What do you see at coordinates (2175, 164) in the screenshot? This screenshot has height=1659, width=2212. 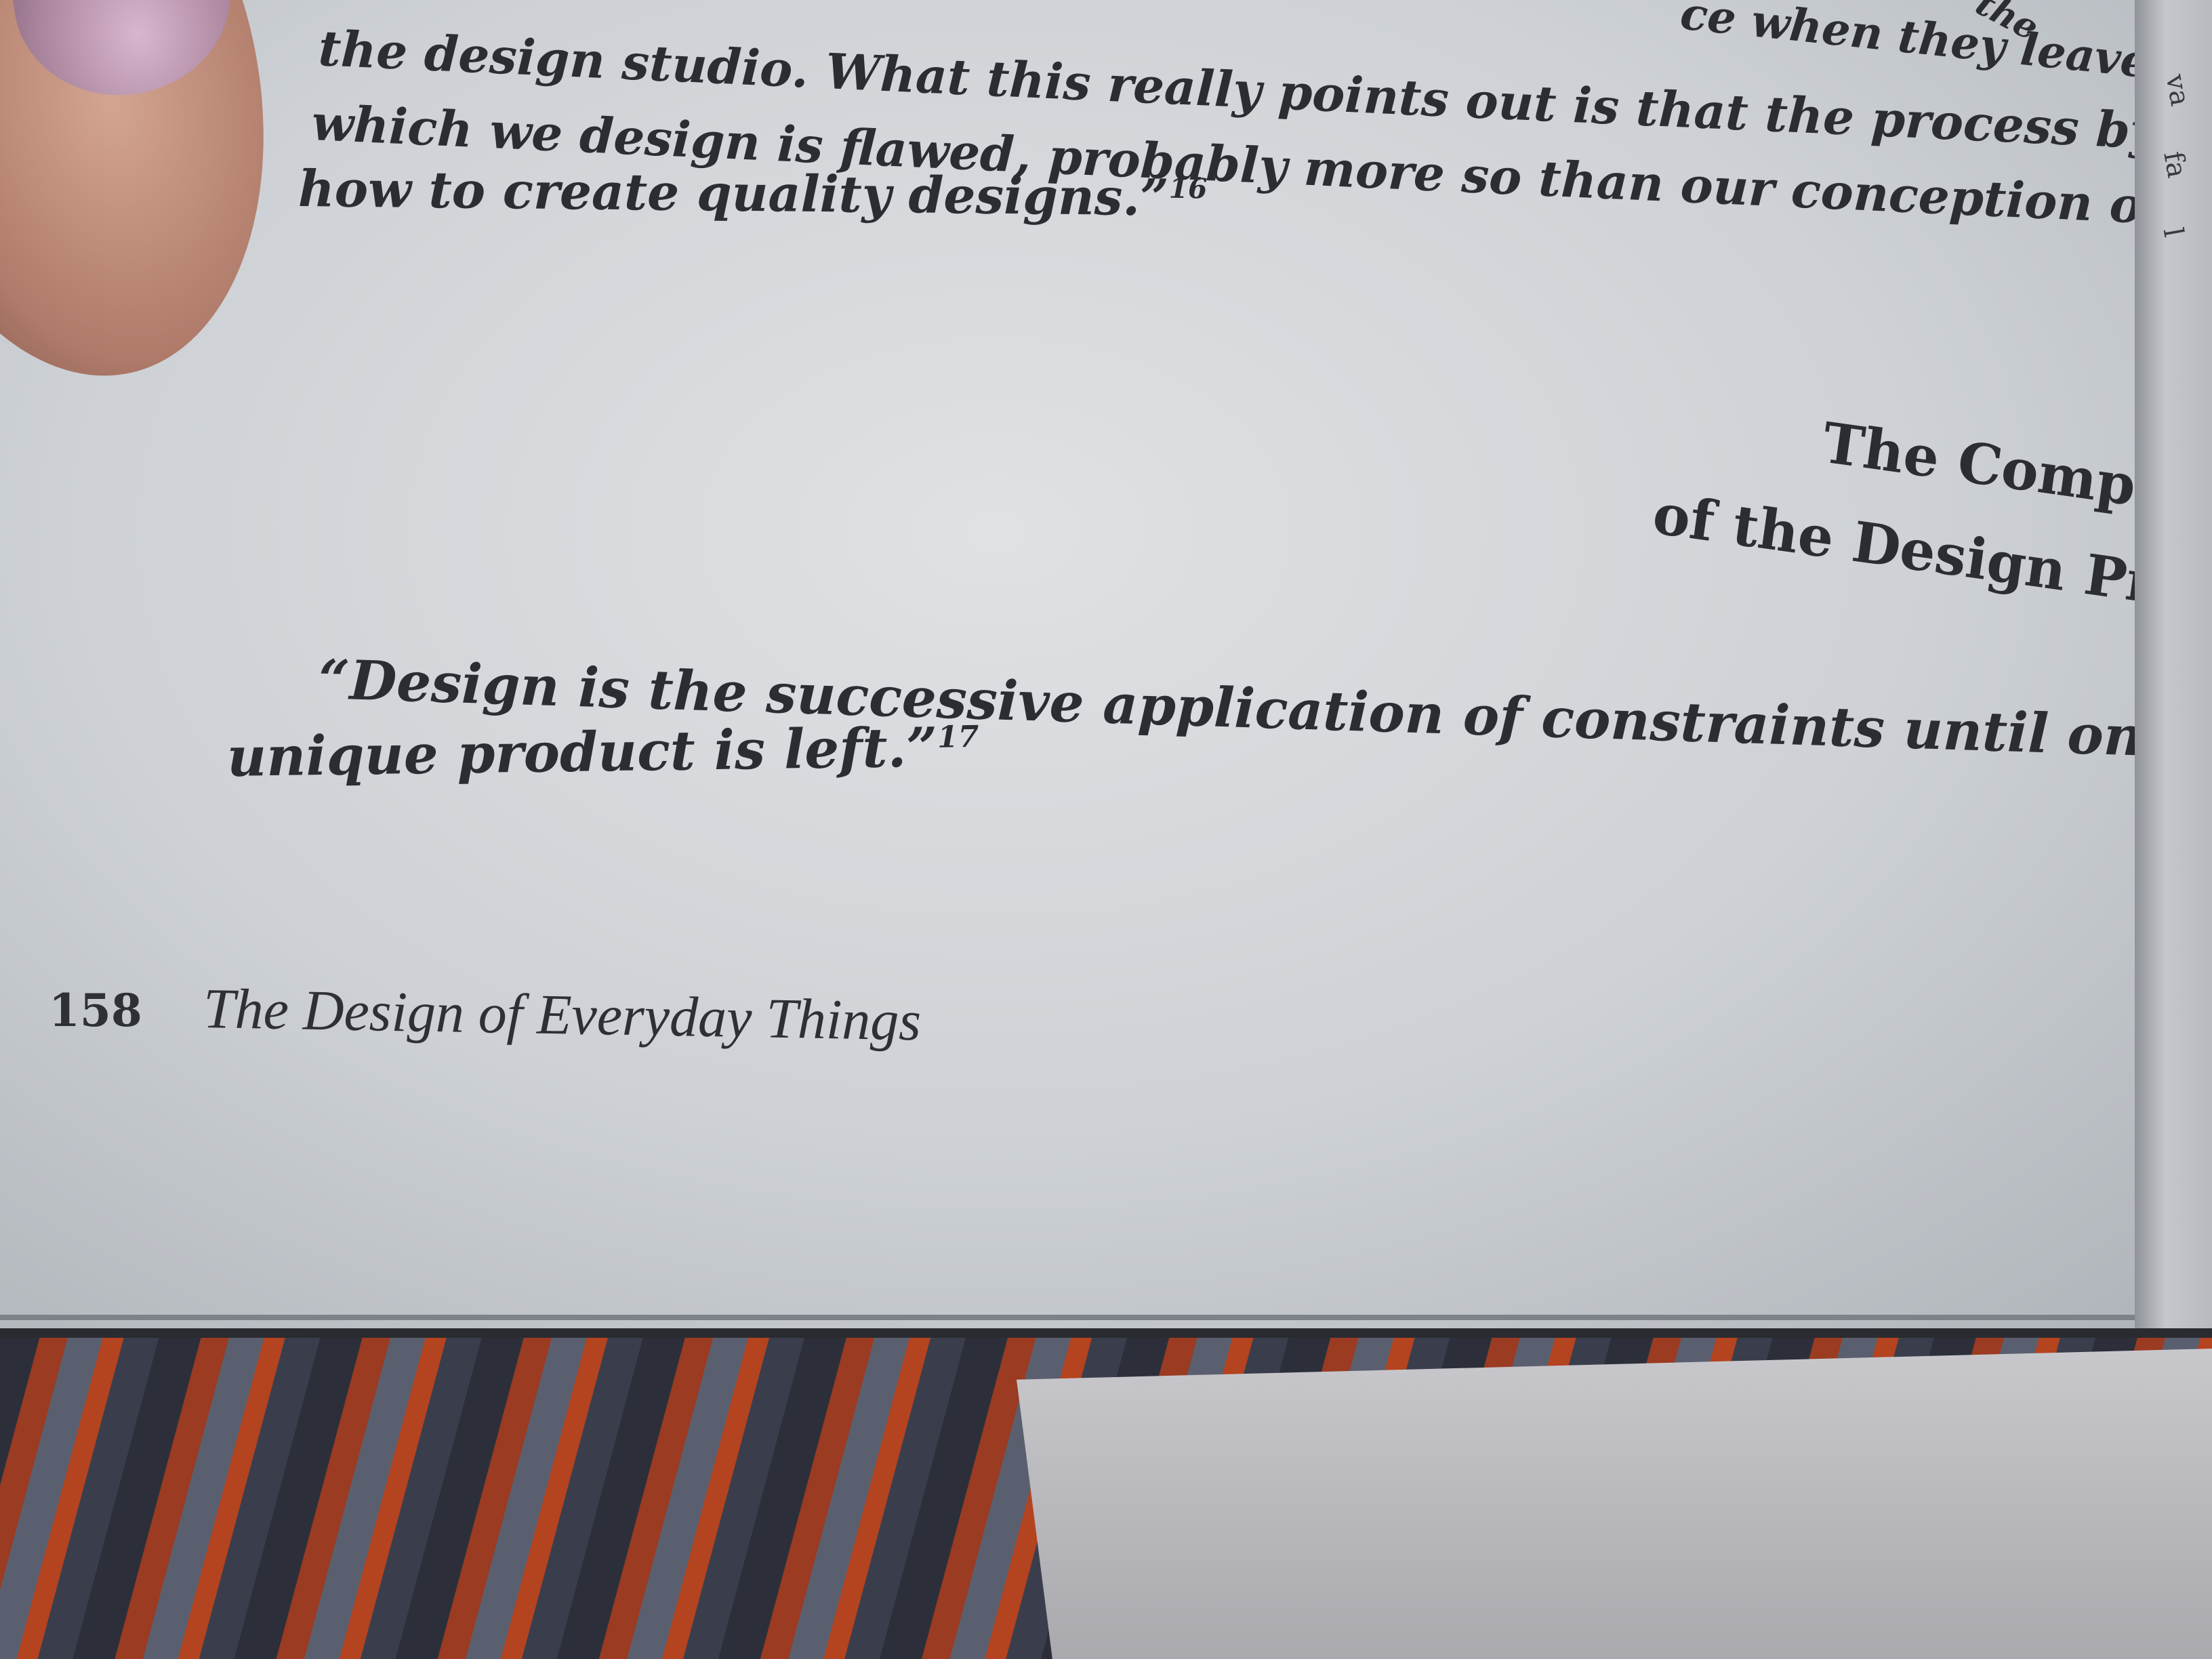 I see `facing-page-fragment-2: fa` at bounding box center [2175, 164].